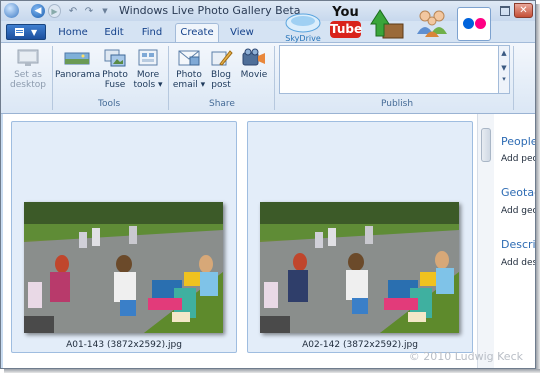 This screenshot has height=373, width=540. Describe the element at coordinates (77, 58) in the screenshot. I see `panorama-icon` at that location.